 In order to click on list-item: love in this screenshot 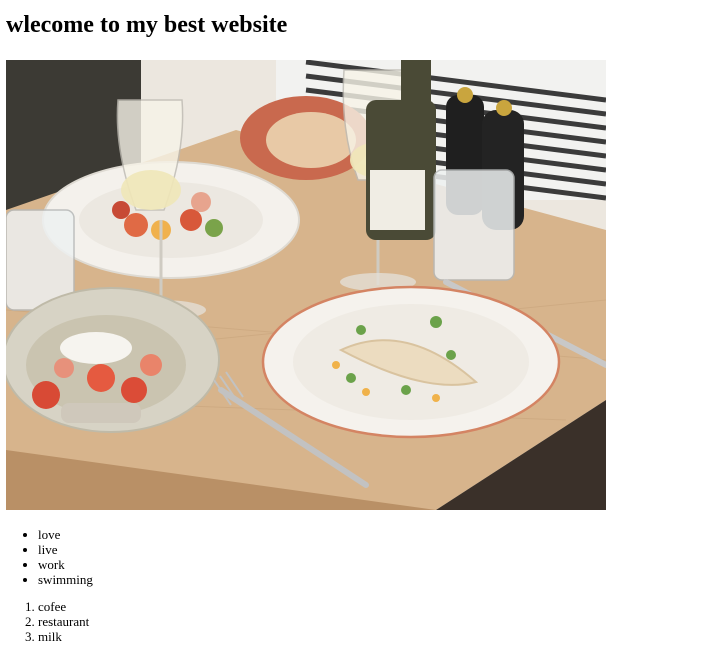, I will do `click(65, 534)`.